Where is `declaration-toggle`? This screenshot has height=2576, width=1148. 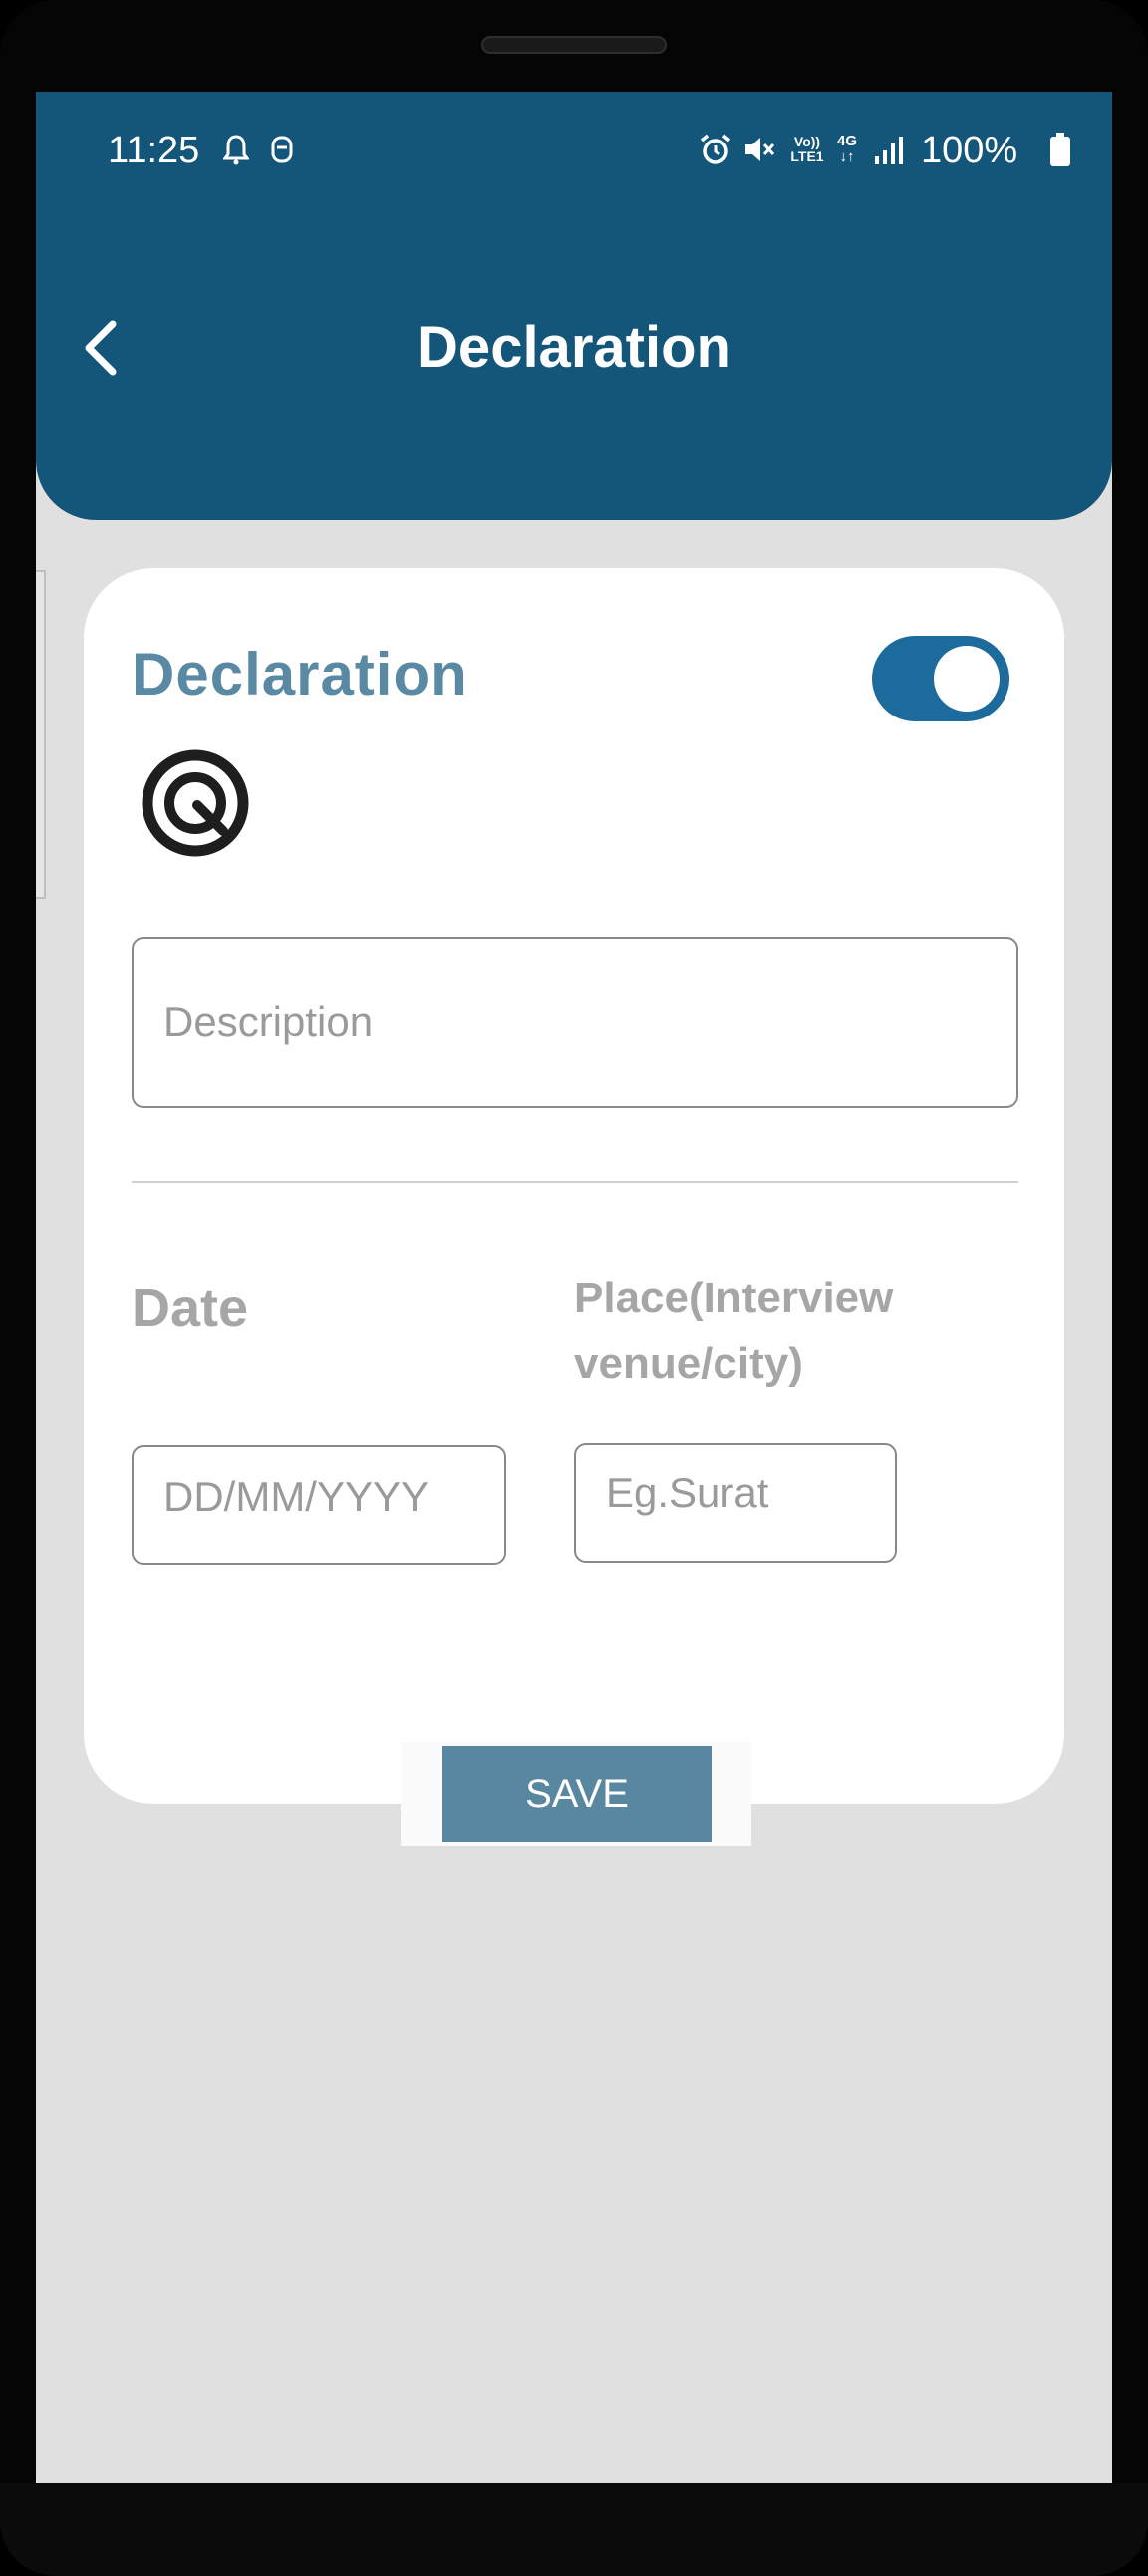 declaration-toggle is located at coordinates (940, 678).